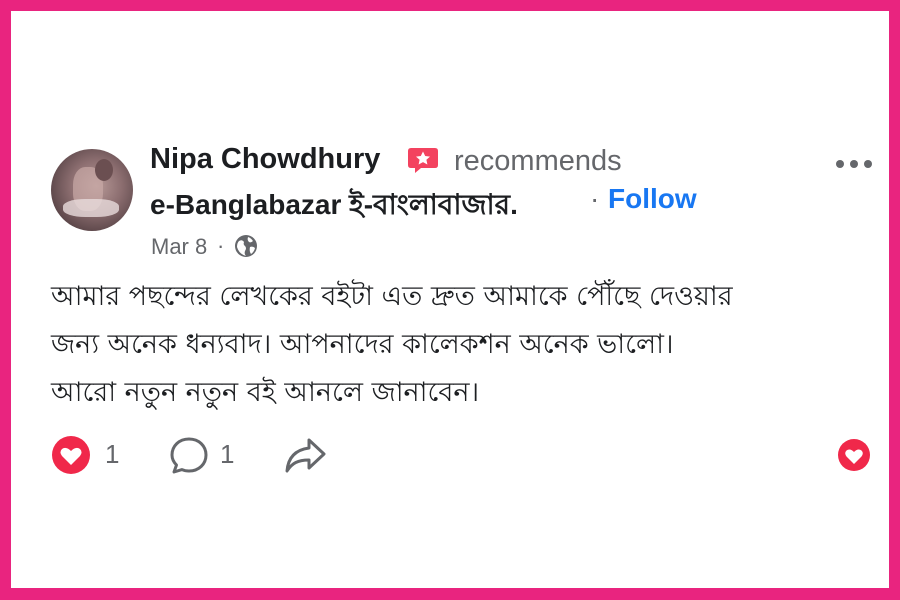 The height and width of the screenshot is (600, 900). What do you see at coordinates (179, 247) in the screenshot?
I see `post-date: Mar 8` at bounding box center [179, 247].